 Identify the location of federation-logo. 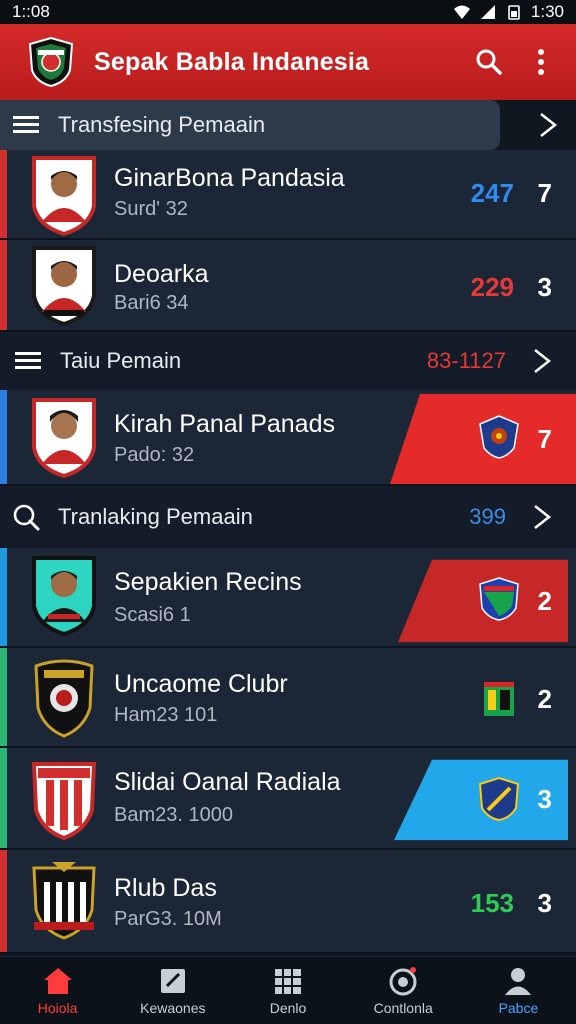
(51, 62).